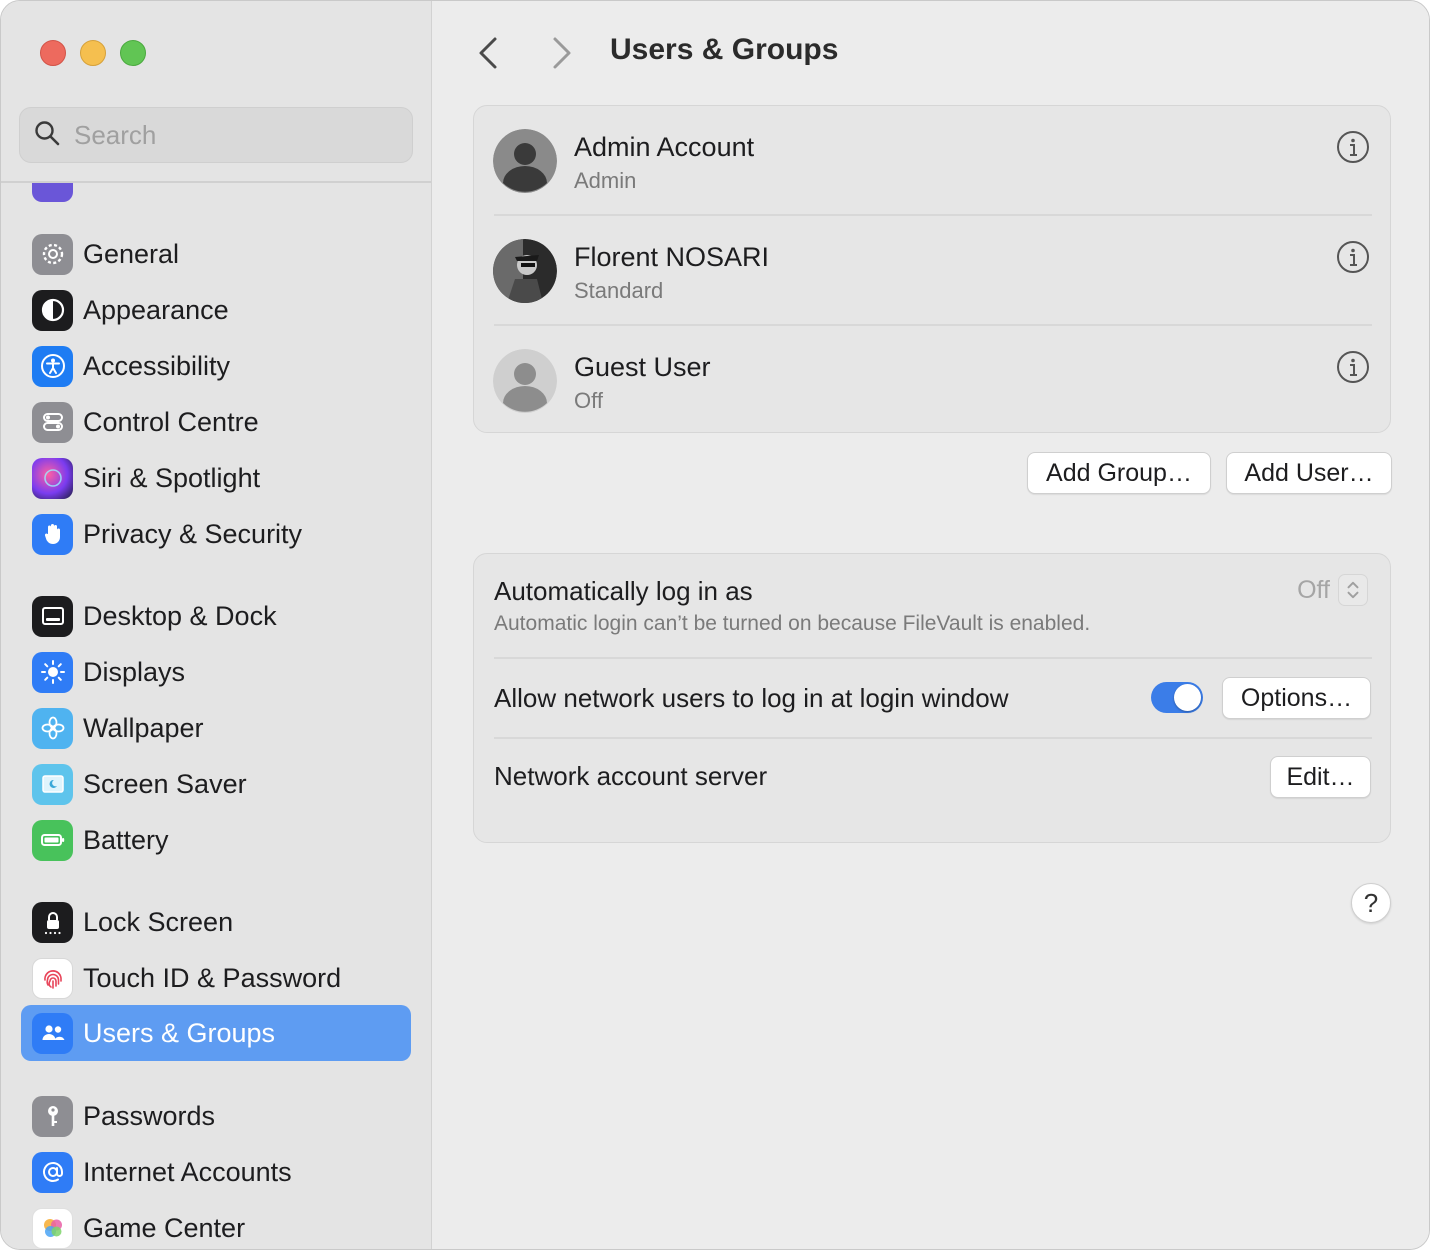 The height and width of the screenshot is (1254, 1430). Describe the element at coordinates (126, 839) in the screenshot. I see `sidebar-item-label: Battery` at that location.